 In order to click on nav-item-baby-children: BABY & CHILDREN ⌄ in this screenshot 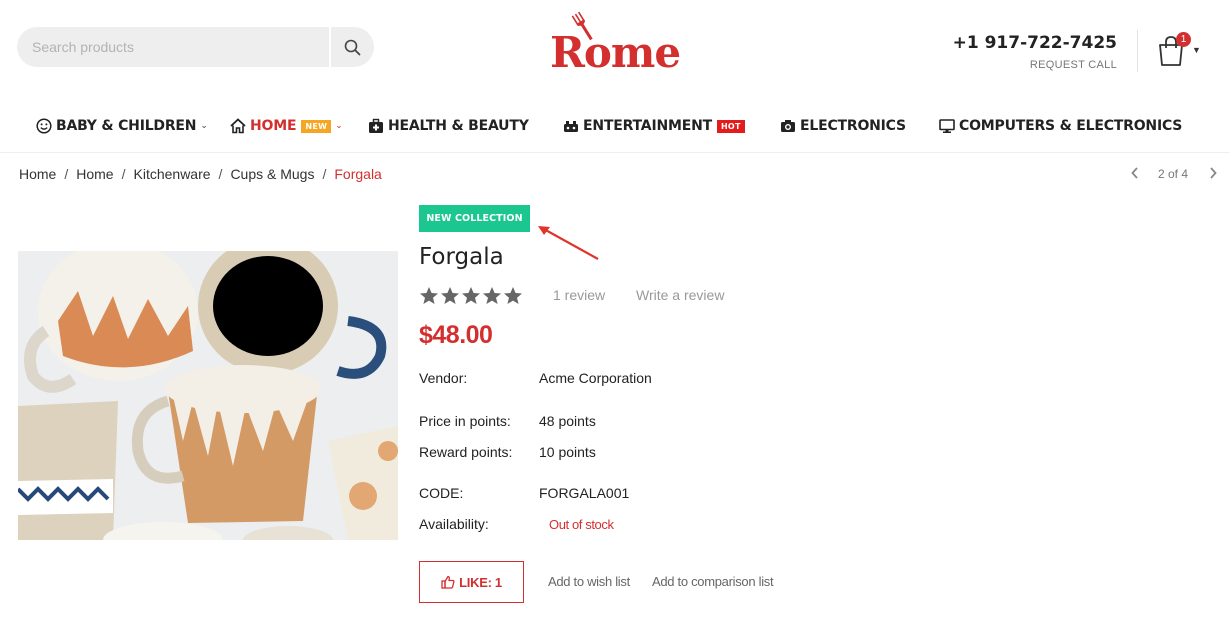, I will do `click(122, 126)`.